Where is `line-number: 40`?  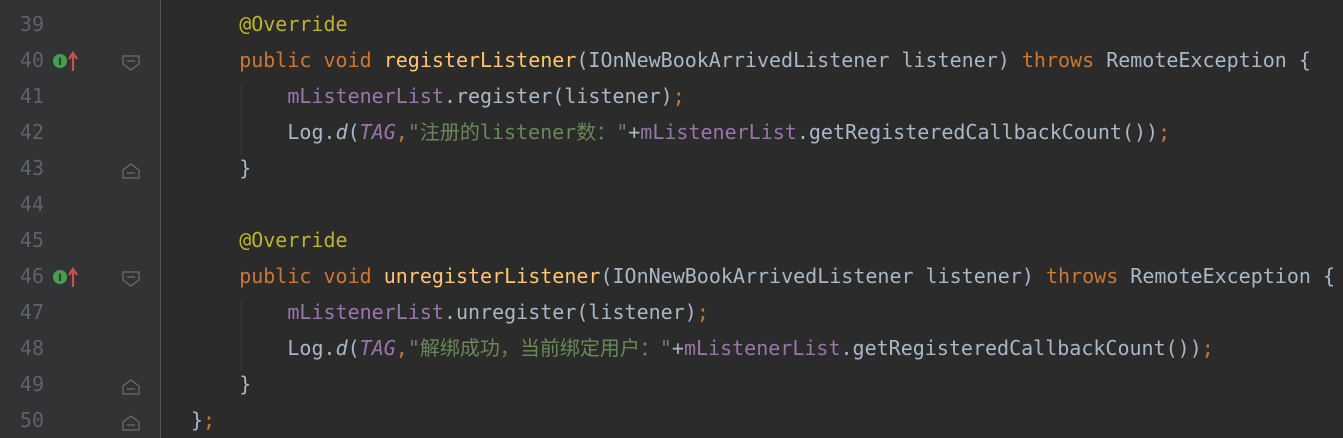 line-number: 40 is located at coordinates (22, 60).